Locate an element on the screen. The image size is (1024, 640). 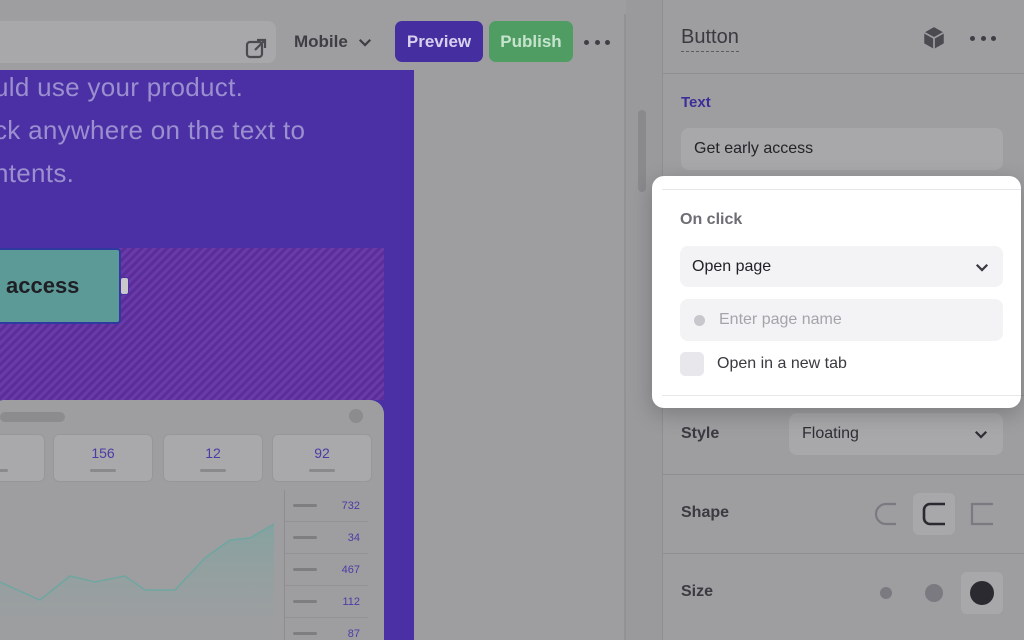
hero-line: ntents. is located at coordinates (37, 173).